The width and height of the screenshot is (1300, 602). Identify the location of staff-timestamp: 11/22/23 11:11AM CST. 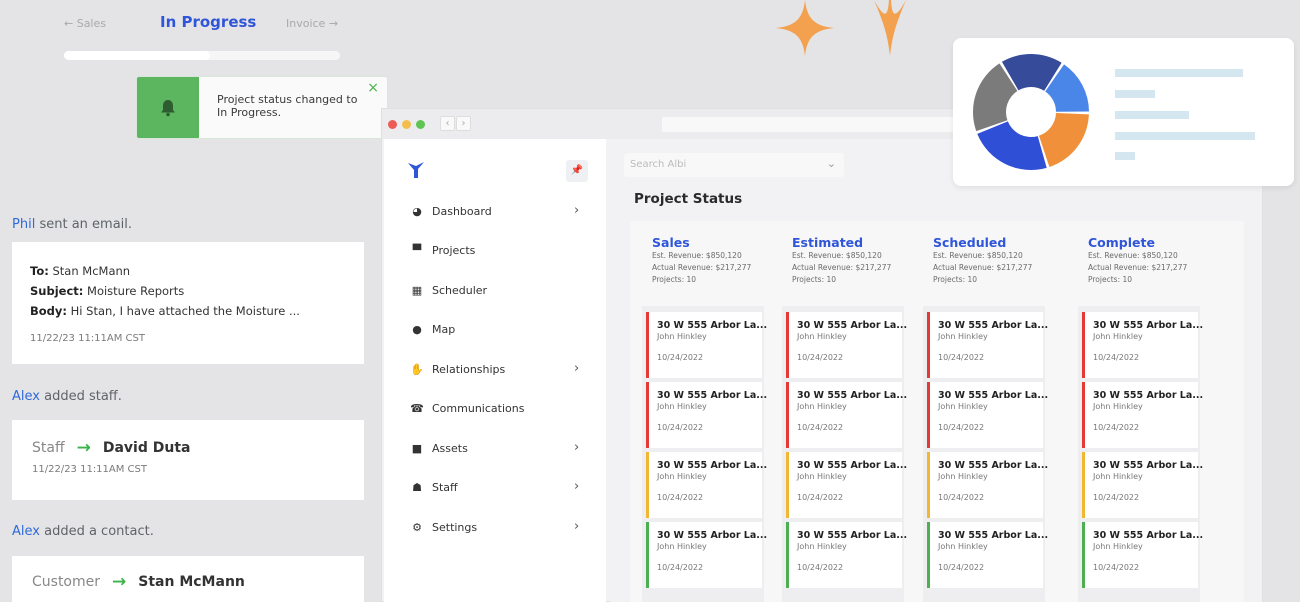
(89, 469).